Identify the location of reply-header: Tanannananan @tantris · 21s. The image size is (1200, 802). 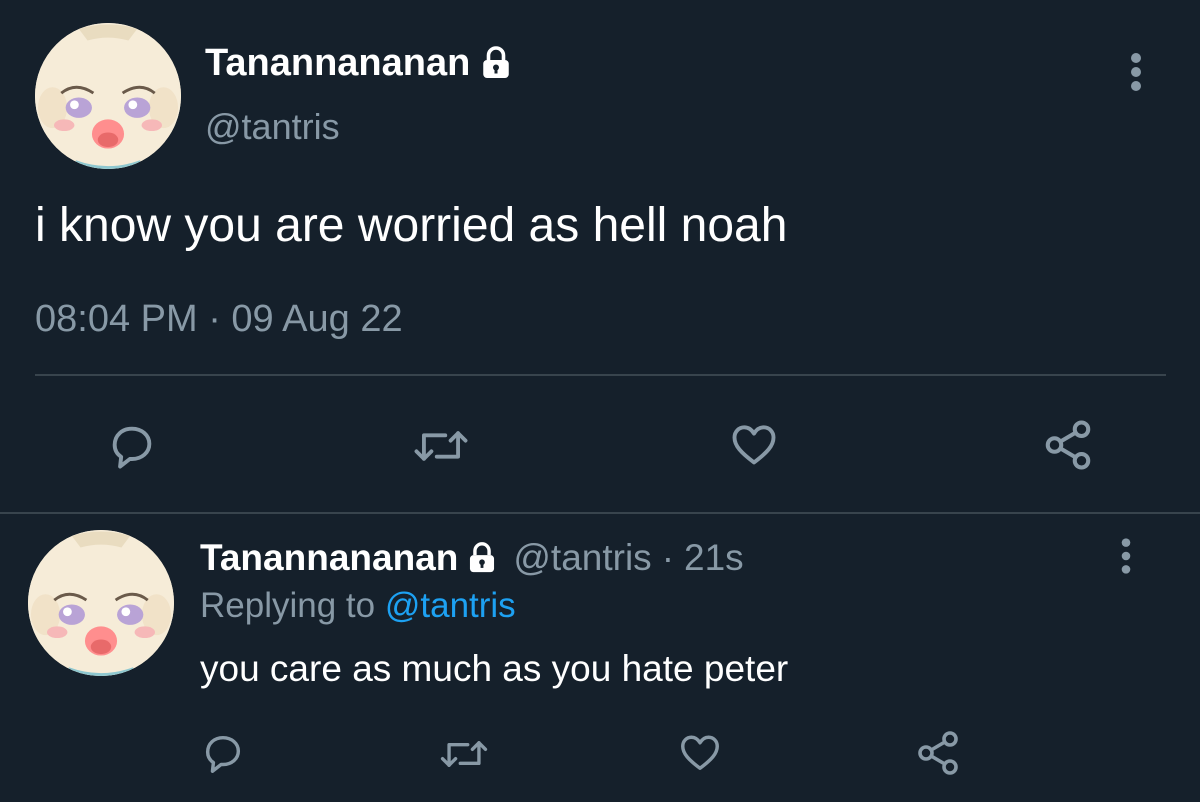
(472, 558).